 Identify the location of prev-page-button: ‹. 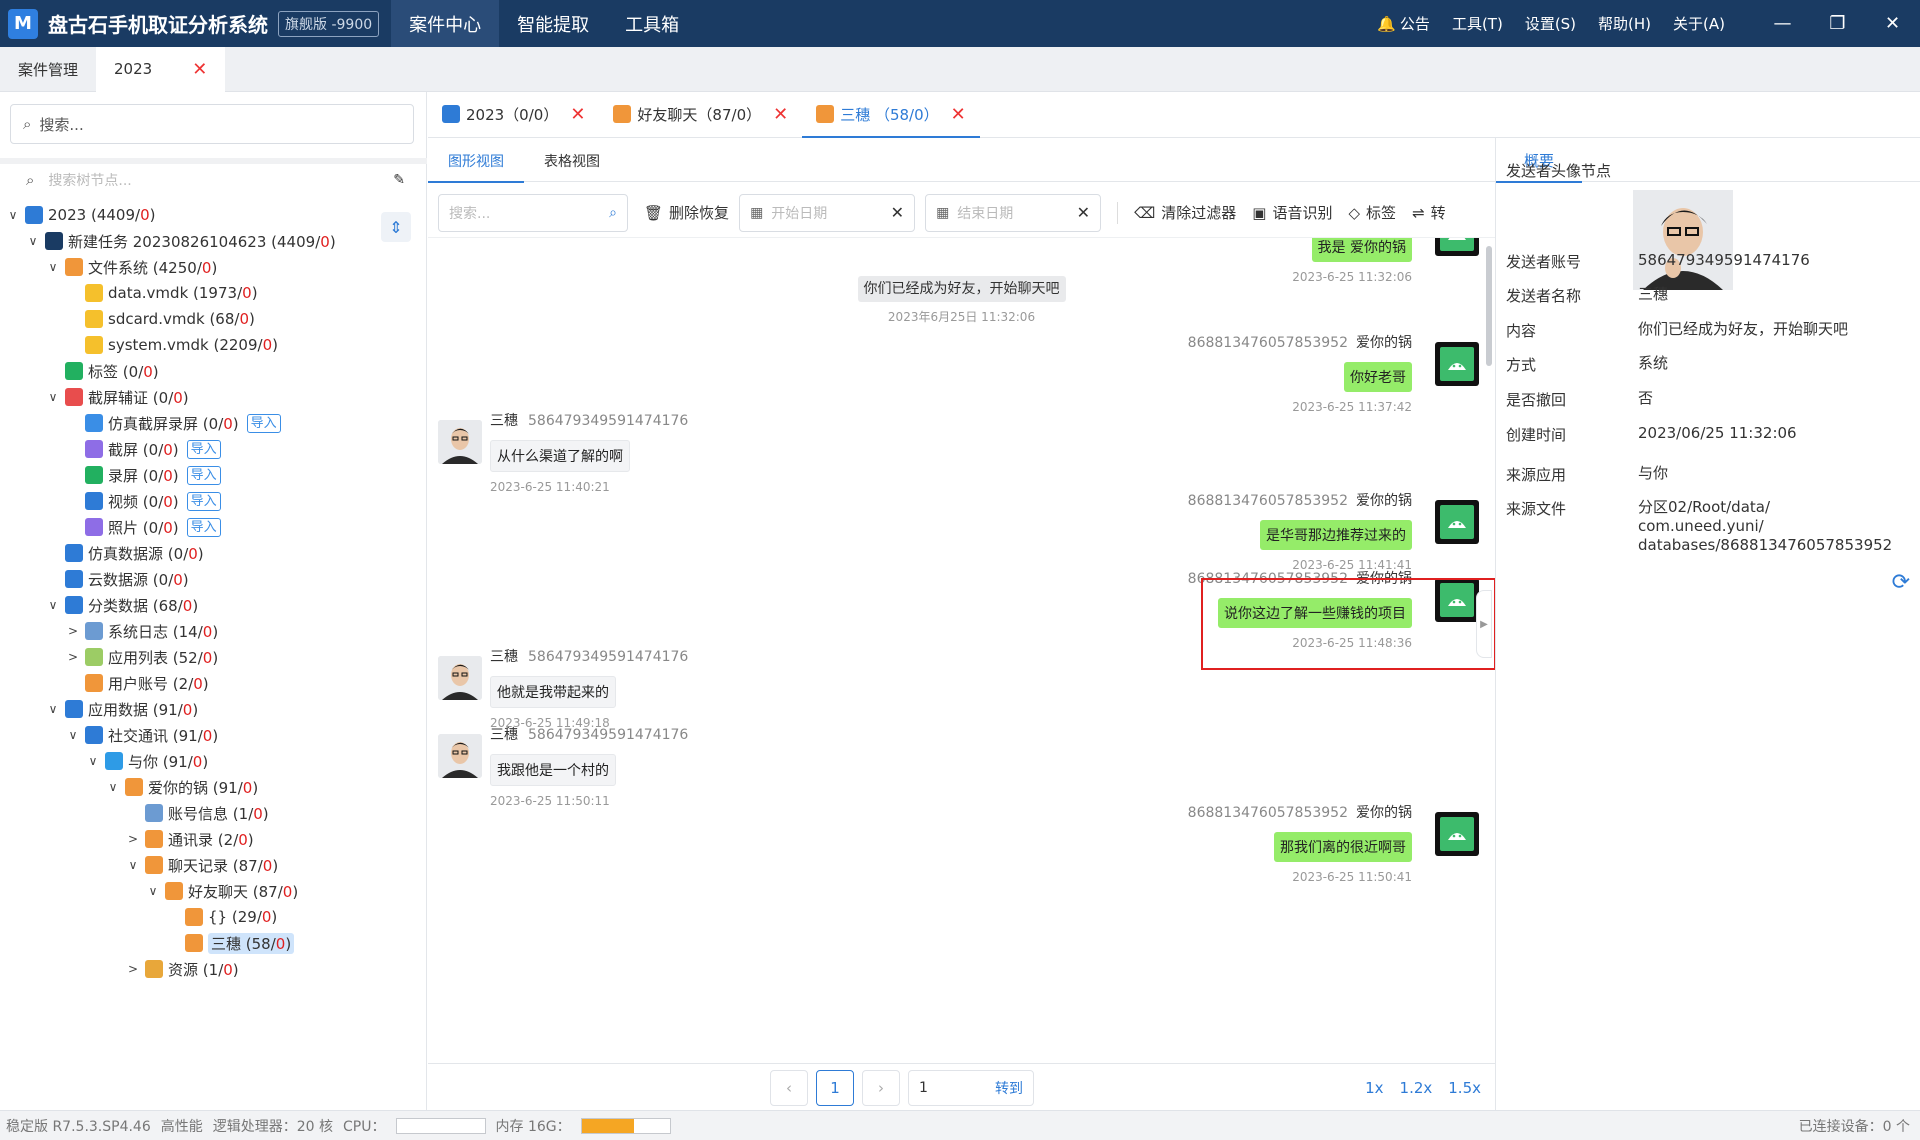
(789, 1087).